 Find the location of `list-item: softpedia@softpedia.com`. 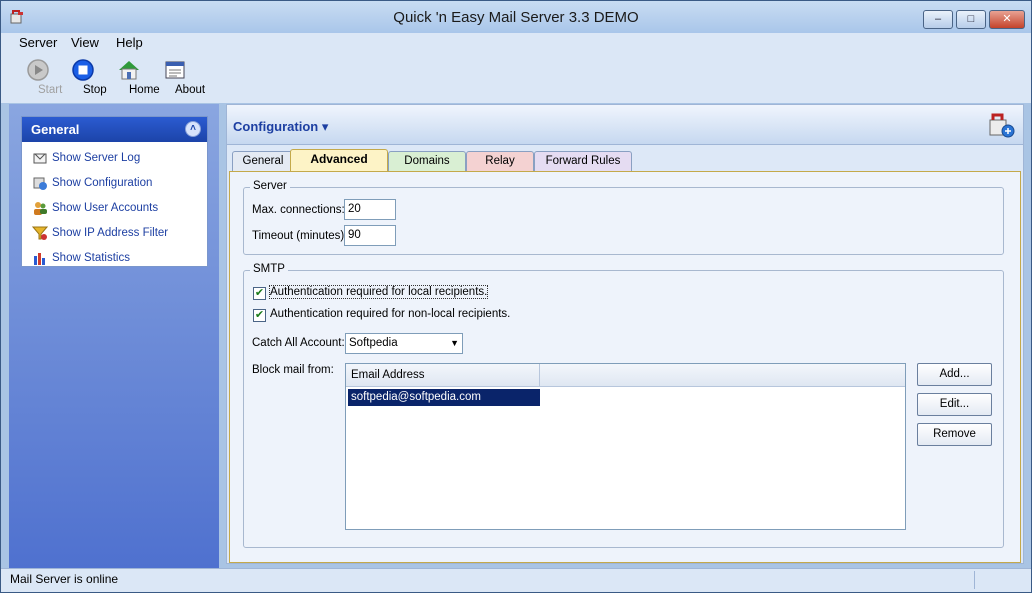

list-item: softpedia@softpedia.com is located at coordinates (444, 397).